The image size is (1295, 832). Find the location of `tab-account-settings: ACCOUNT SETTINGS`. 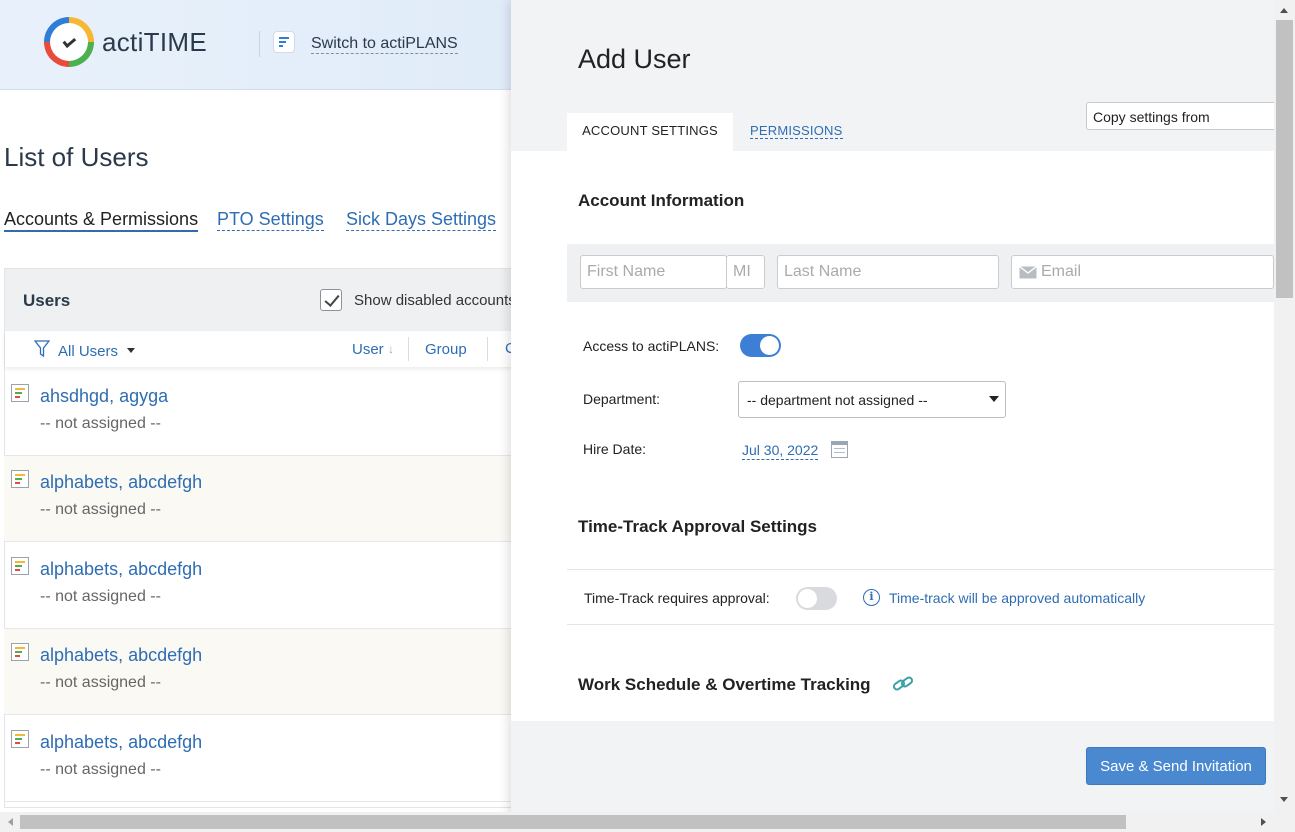

tab-account-settings: ACCOUNT SETTINGS is located at coordinates (650, 132).